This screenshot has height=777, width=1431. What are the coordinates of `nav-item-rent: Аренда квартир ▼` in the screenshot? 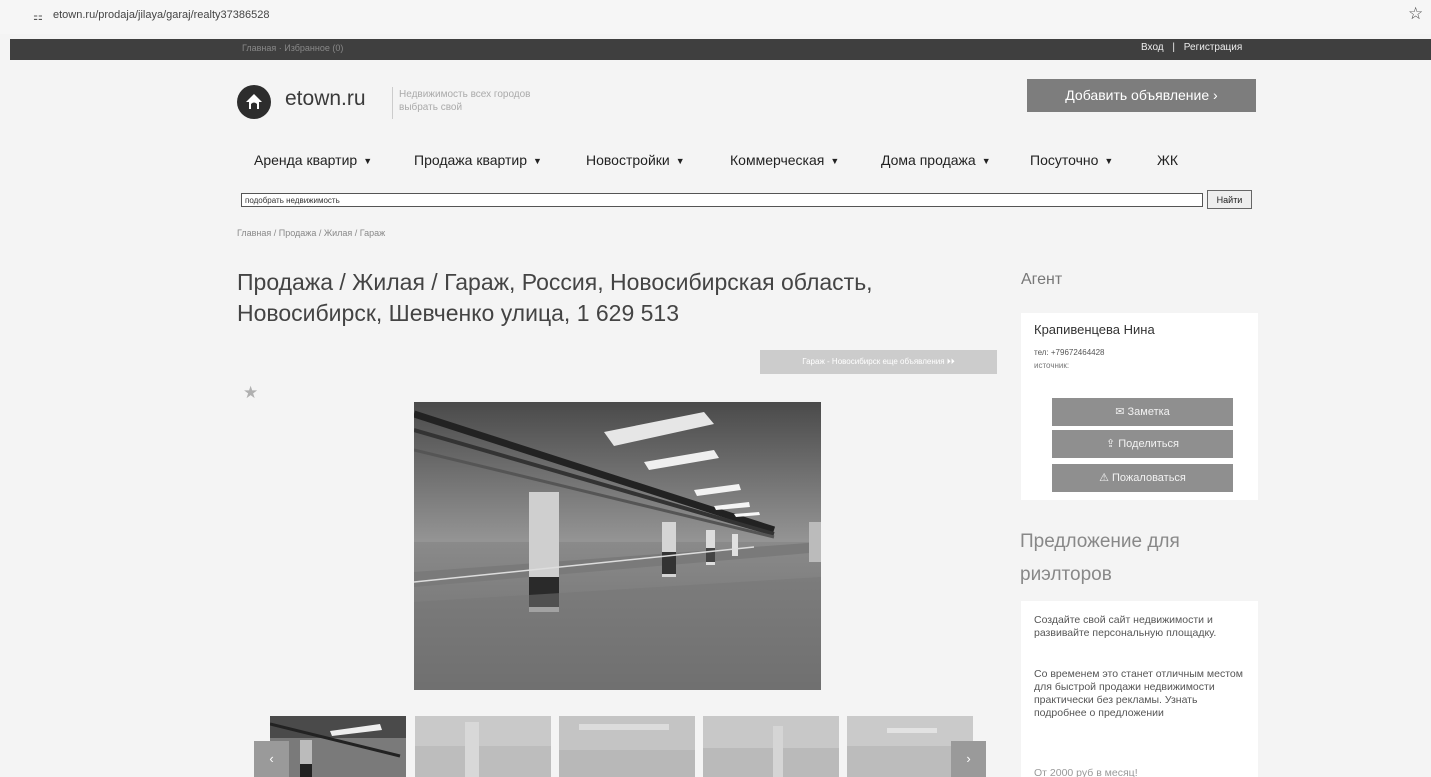 It's located at (313, 160).